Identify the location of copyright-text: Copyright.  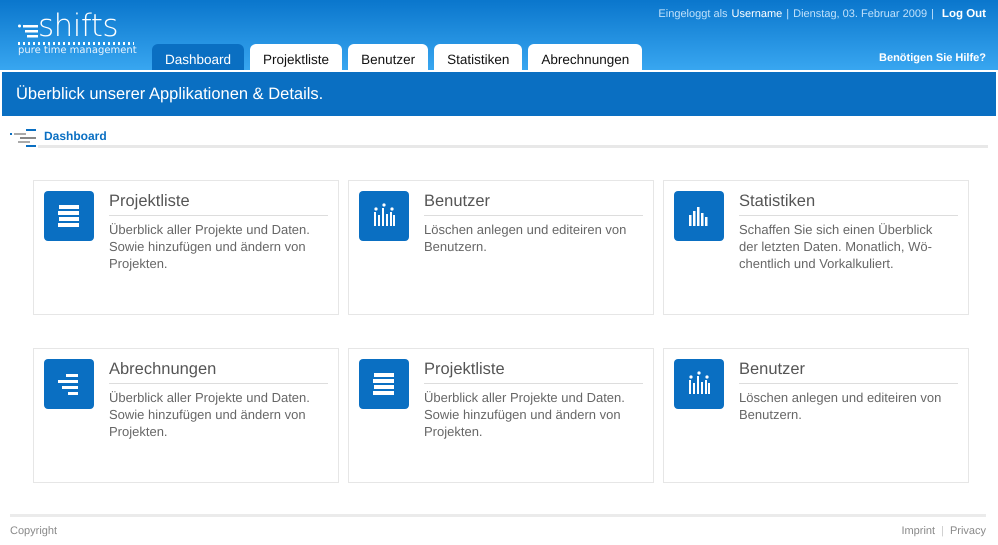
(34, 531).